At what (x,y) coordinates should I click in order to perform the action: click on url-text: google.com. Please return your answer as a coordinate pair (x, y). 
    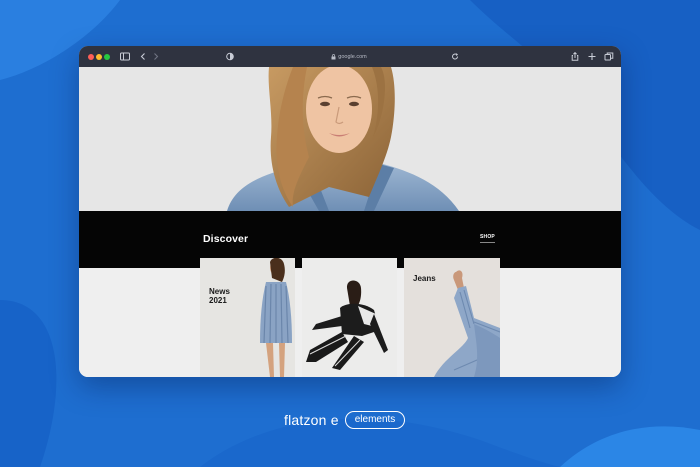
    Looking at the image, I should click on (352, 56).